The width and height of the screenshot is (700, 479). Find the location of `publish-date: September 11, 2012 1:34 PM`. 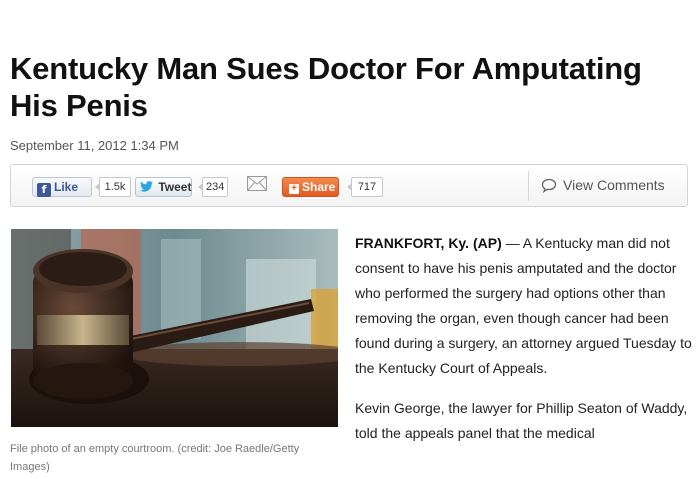

publish-date: September 11, 2012 1:34 PM is located at coordinates (94, 145).